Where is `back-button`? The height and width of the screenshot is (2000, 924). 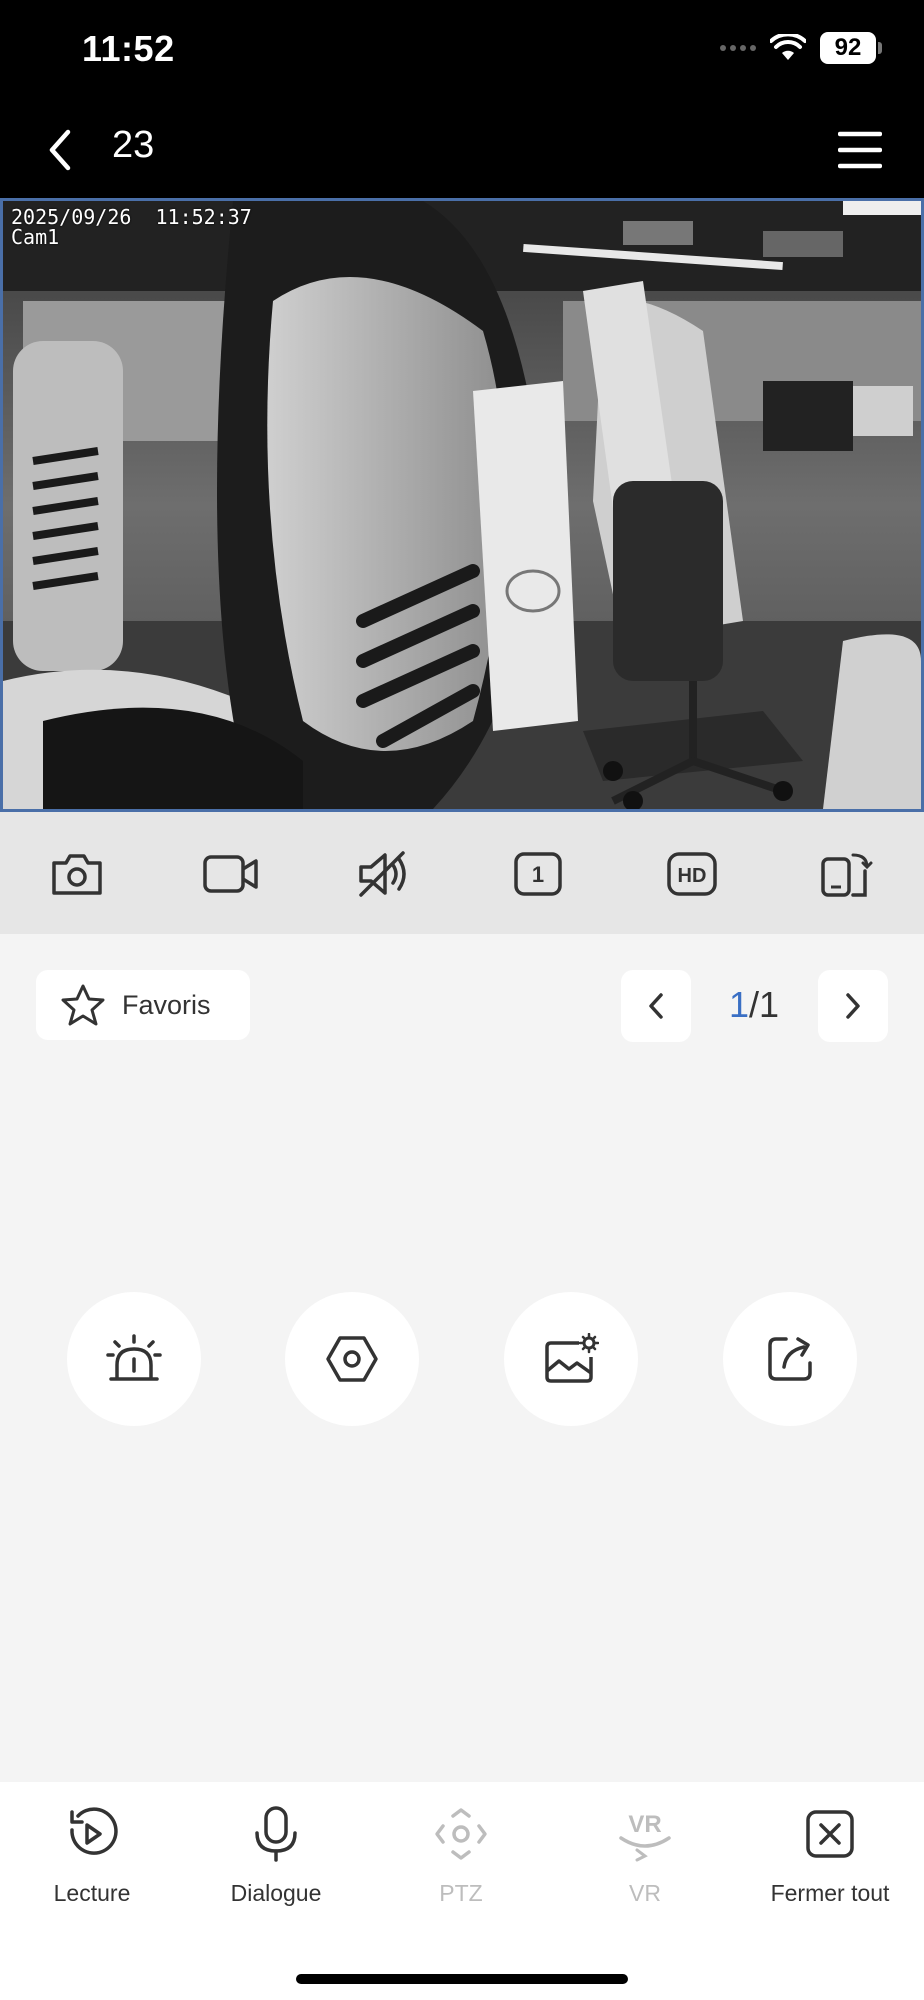 back-button is located at coordinates (60, 150).